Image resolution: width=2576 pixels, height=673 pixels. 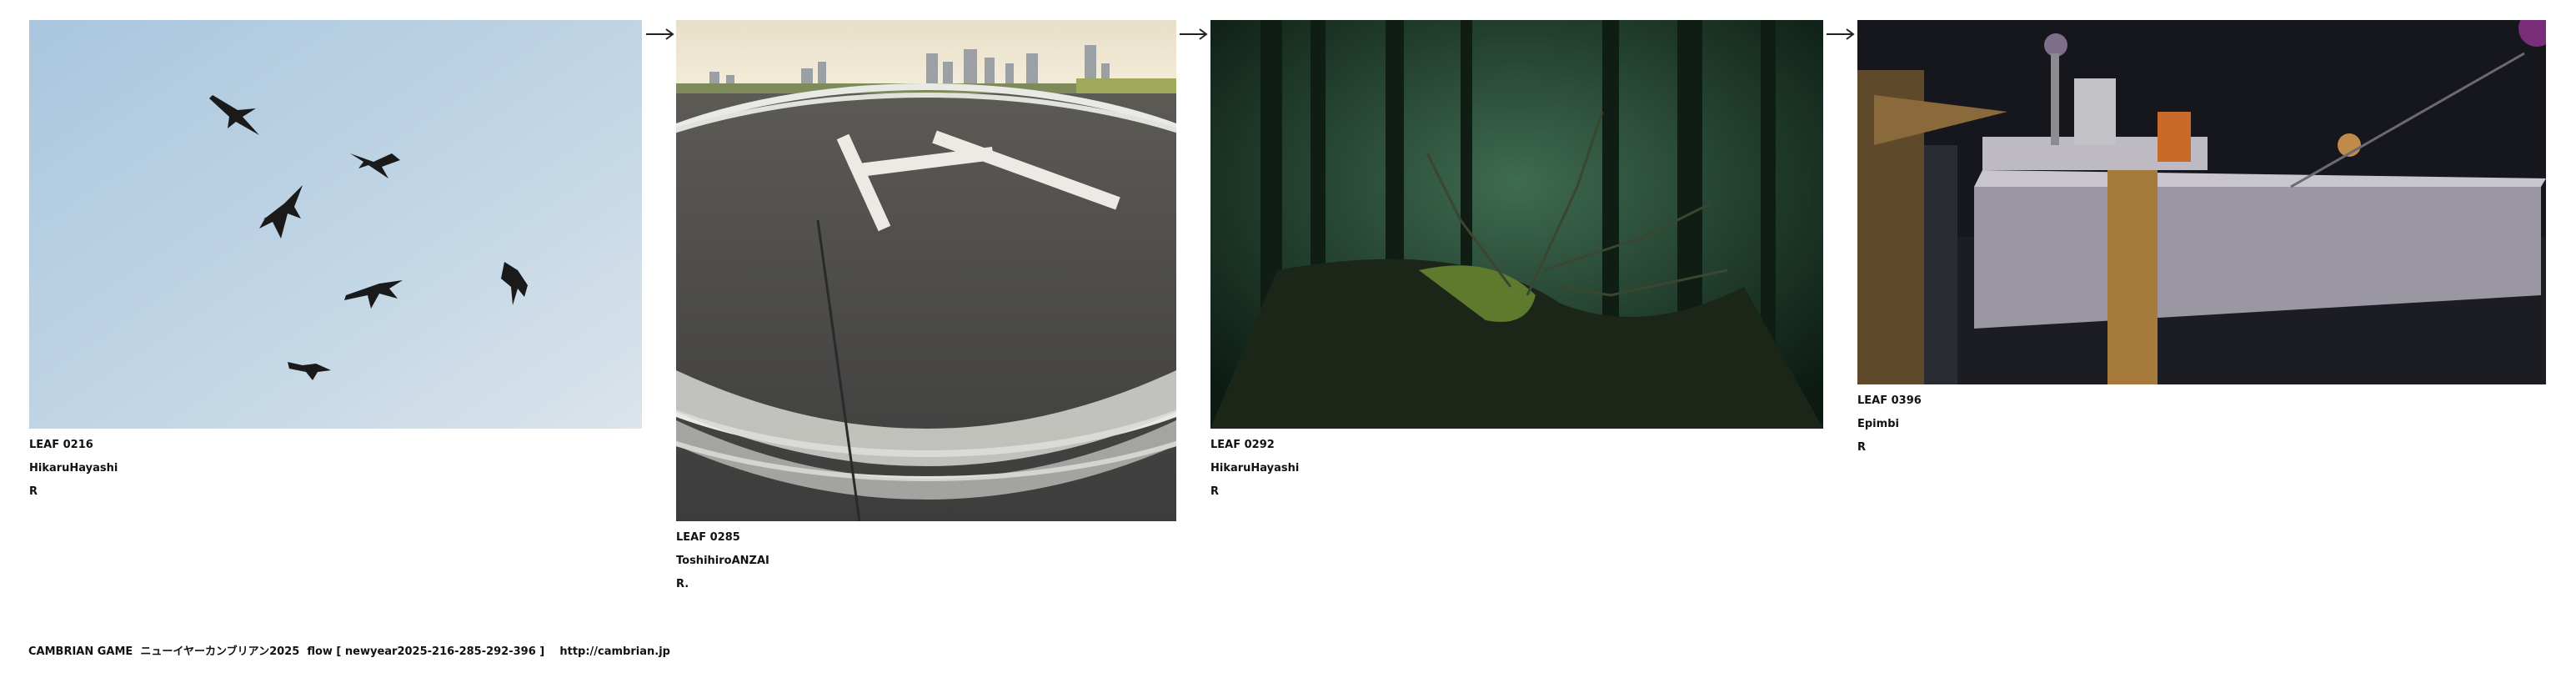 I want to click on leaf-image-forest, so click(x=1516, y=224).